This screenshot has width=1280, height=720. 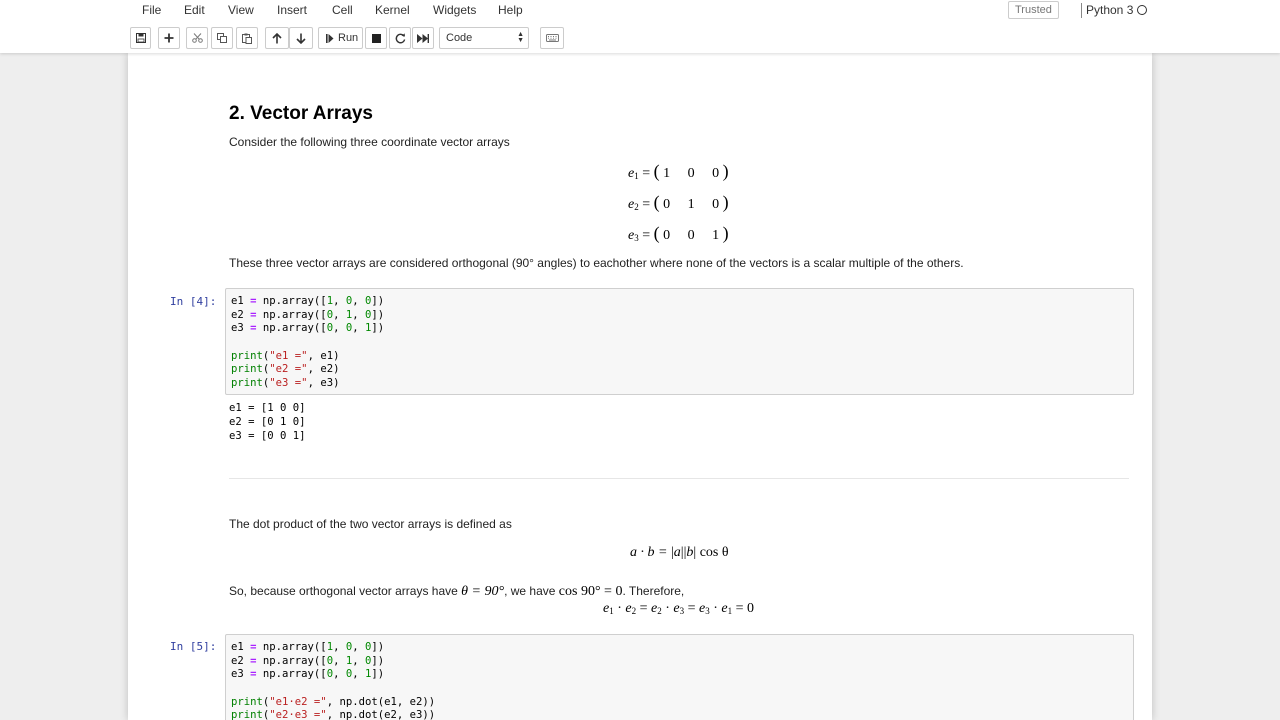 I want to click on plus-icon, so click(x=169, y=38).